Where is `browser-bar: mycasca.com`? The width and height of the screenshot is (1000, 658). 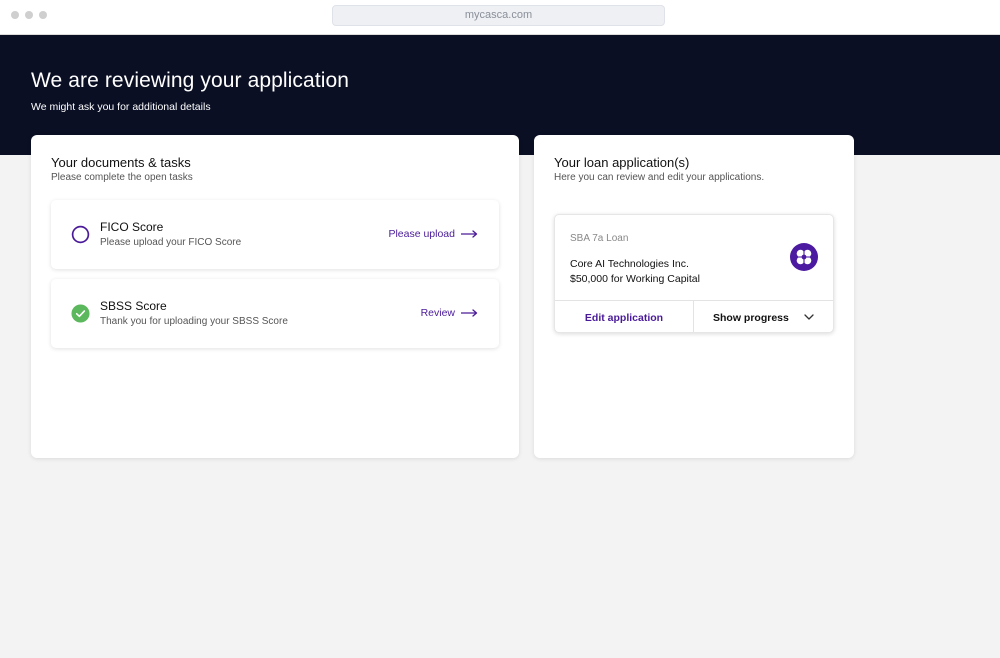 browser-bar: mycasca.com is located at coordinates (500, 17).